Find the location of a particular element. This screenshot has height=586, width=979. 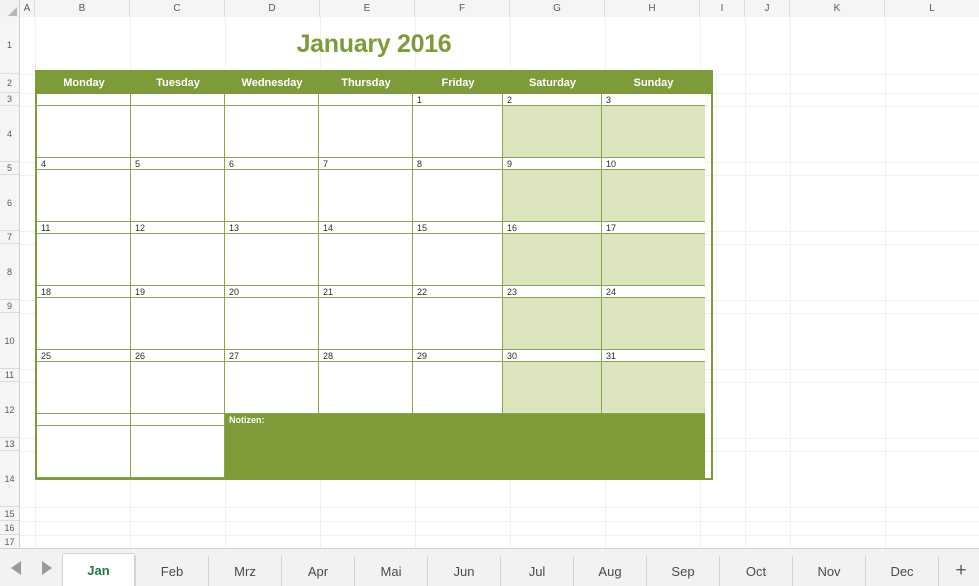

row-header-13: 13 is located at coordinates (9, 444).